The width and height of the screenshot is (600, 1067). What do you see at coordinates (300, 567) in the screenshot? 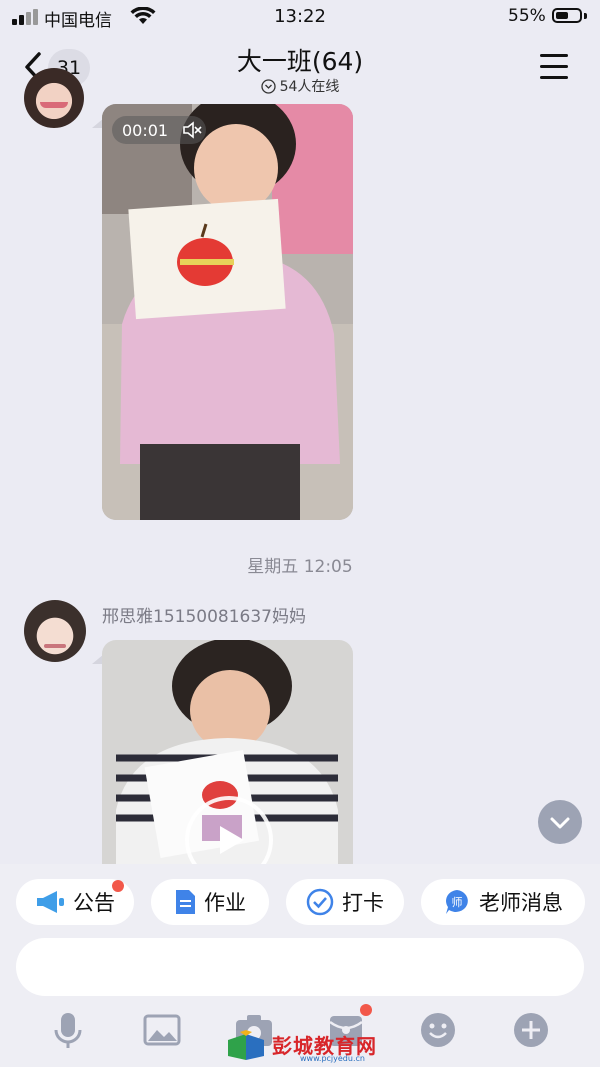
I see `message-timestamp: 星期五 12:05` at bounding box center [300, 567].